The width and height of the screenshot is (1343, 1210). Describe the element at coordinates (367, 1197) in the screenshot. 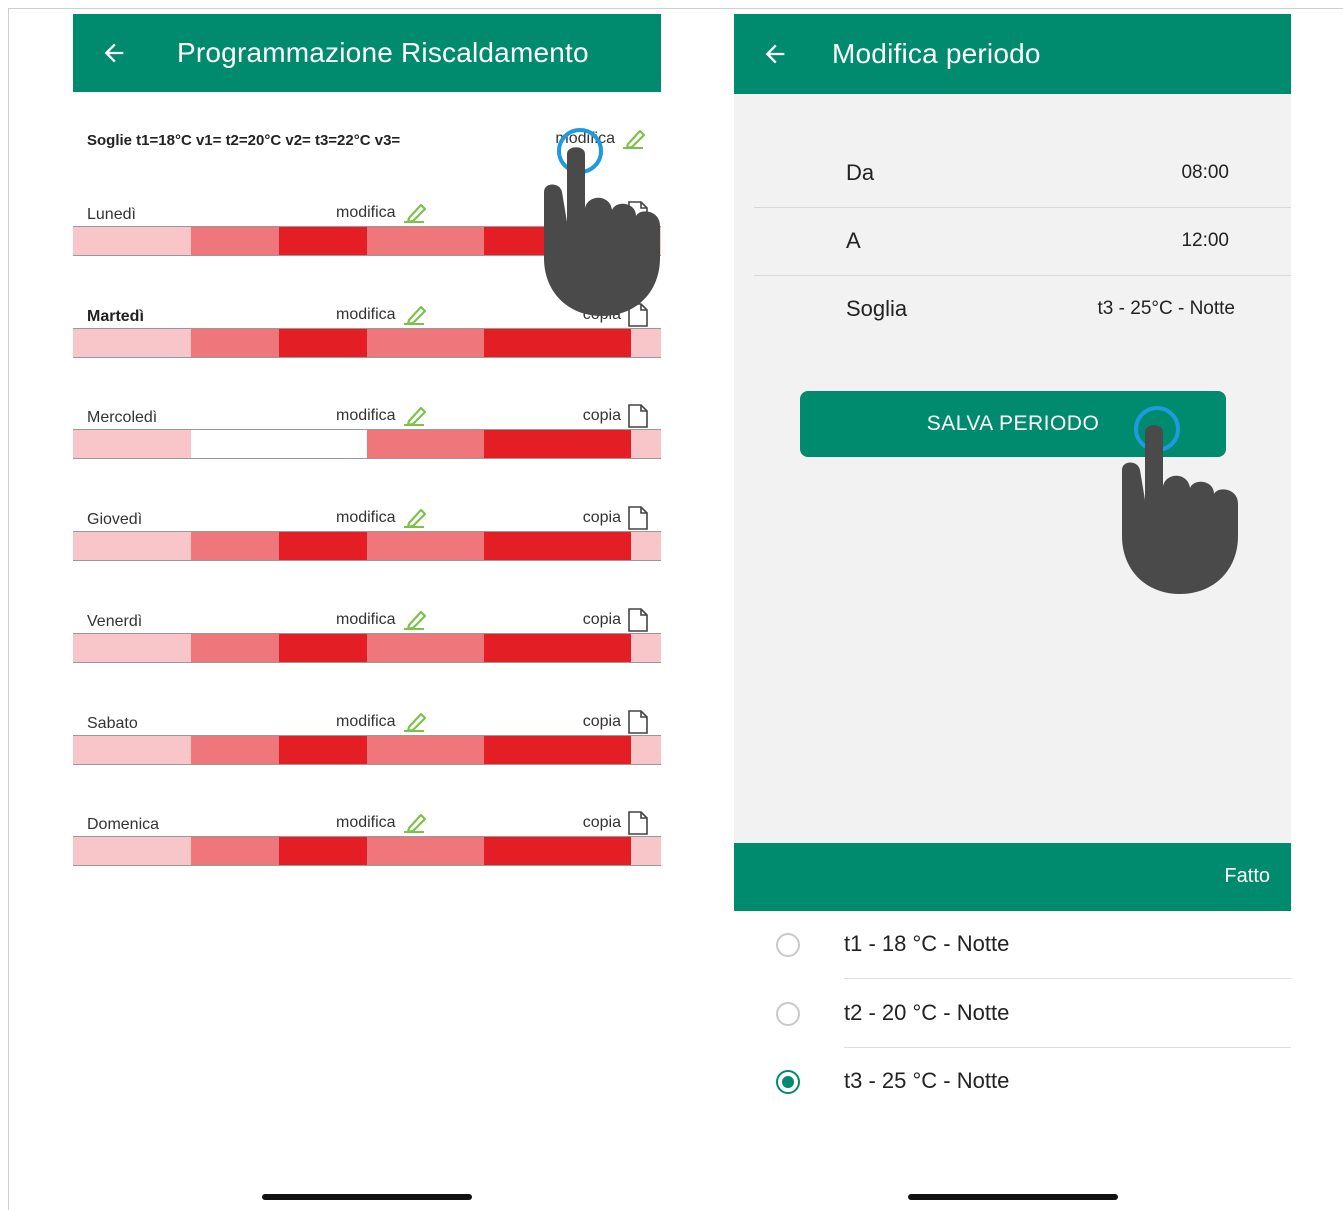

I see `home-indicator` at that location.